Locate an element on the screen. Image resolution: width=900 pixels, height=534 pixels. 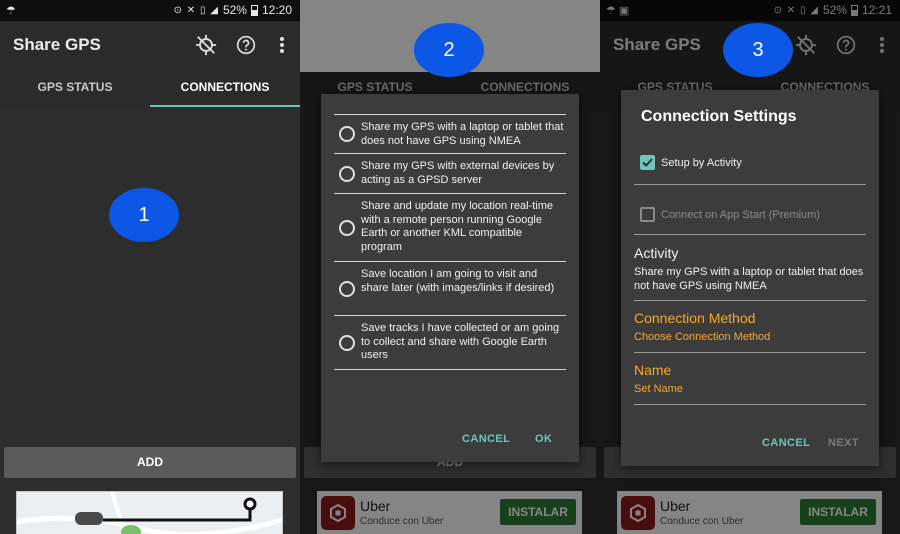
connect-on-start-label: Connect on App Start (Premium) is located at coordinates (740, 215).